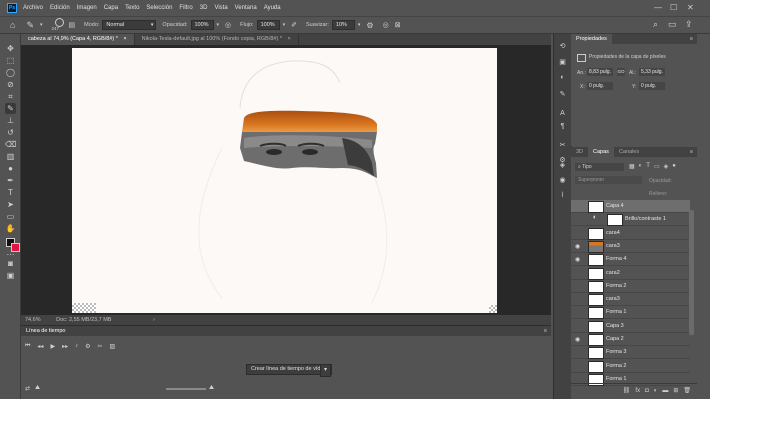 The width and height of the screenshot is (768, 444). What do you see at coordinates (632, 166) in the screenshot?
I see `pixel-filter-icon: ▦` at bounding box center [632, 166].